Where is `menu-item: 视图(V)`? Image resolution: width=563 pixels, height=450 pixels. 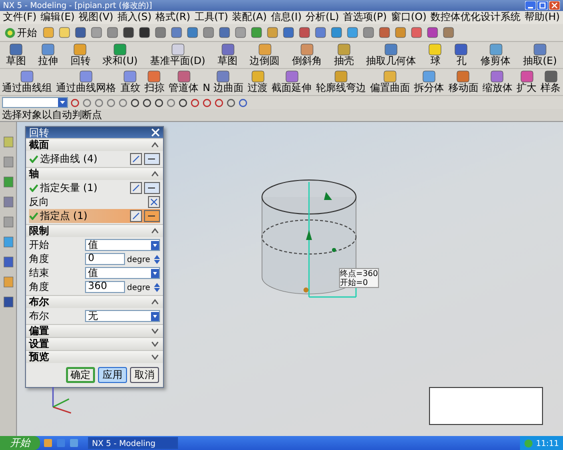 menu-item: 视图(V) is located at coordinates (96, 18).